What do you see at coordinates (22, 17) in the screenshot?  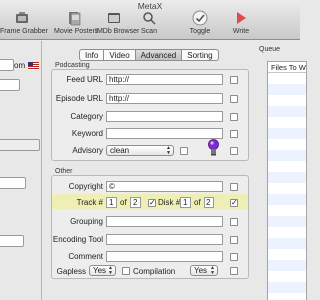 I see `frame-grabber-icon` at bounding box center [22, 17].